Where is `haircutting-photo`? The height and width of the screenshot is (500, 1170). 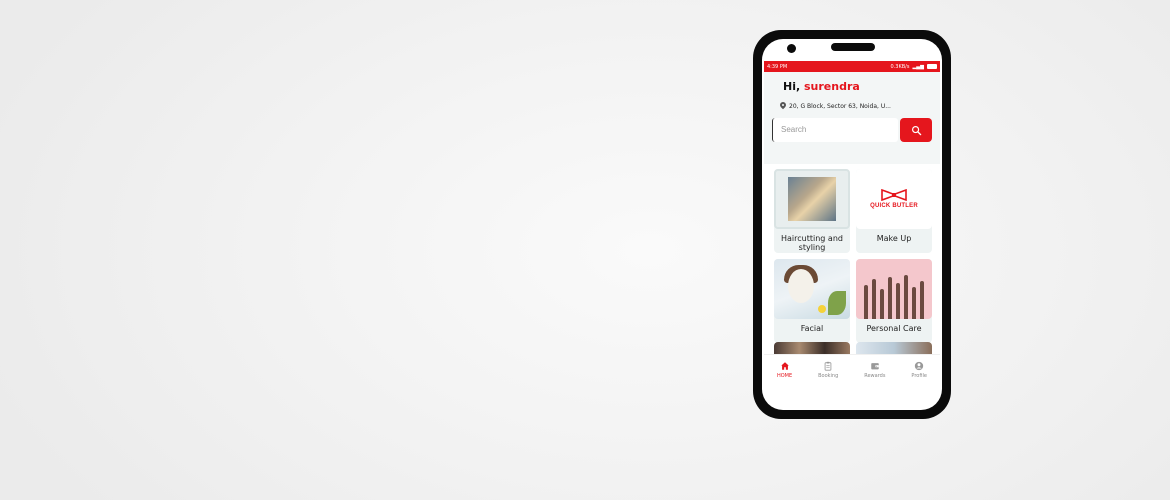
haircutting-photo is located at coordinates (812, 199).